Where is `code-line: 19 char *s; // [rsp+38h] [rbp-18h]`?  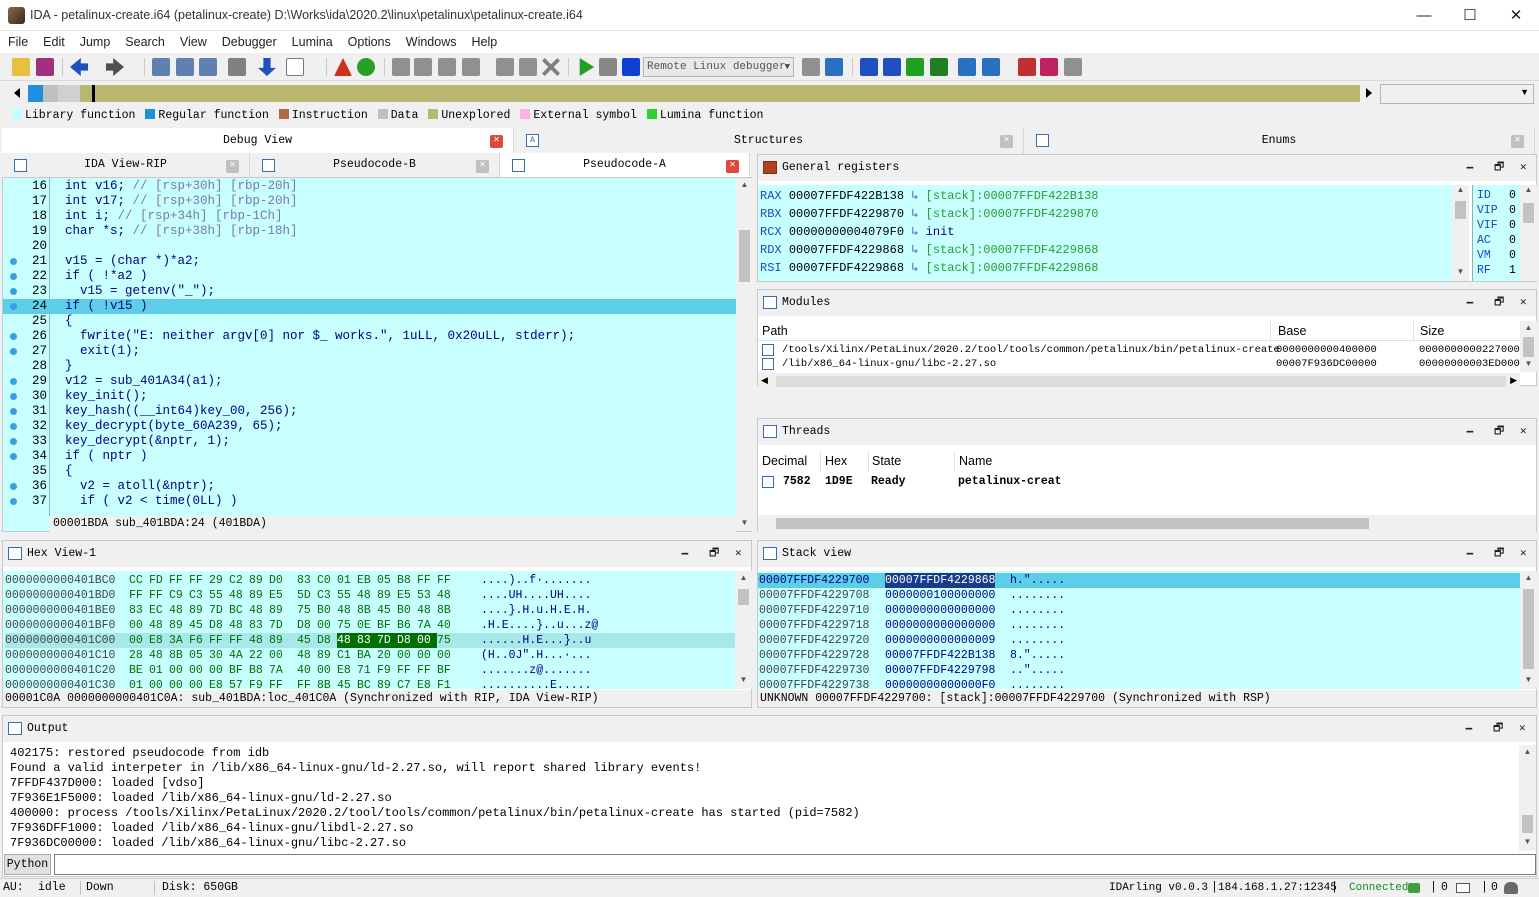
code-line: 19 char *s; // [rsp+38h] [rbp-18h] is located at coordinates (369, 231).